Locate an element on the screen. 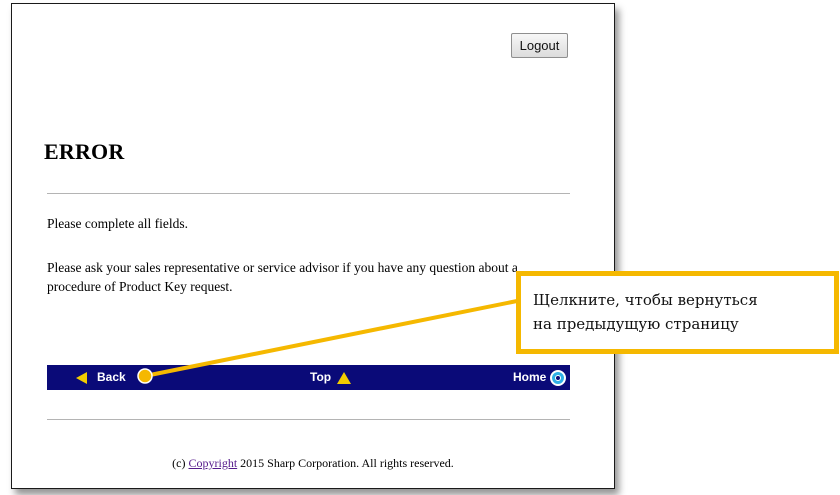 This screenshot has width=840, height=495. callout-line-2: на предыдущую страницу is located at coordinates (636, 324).